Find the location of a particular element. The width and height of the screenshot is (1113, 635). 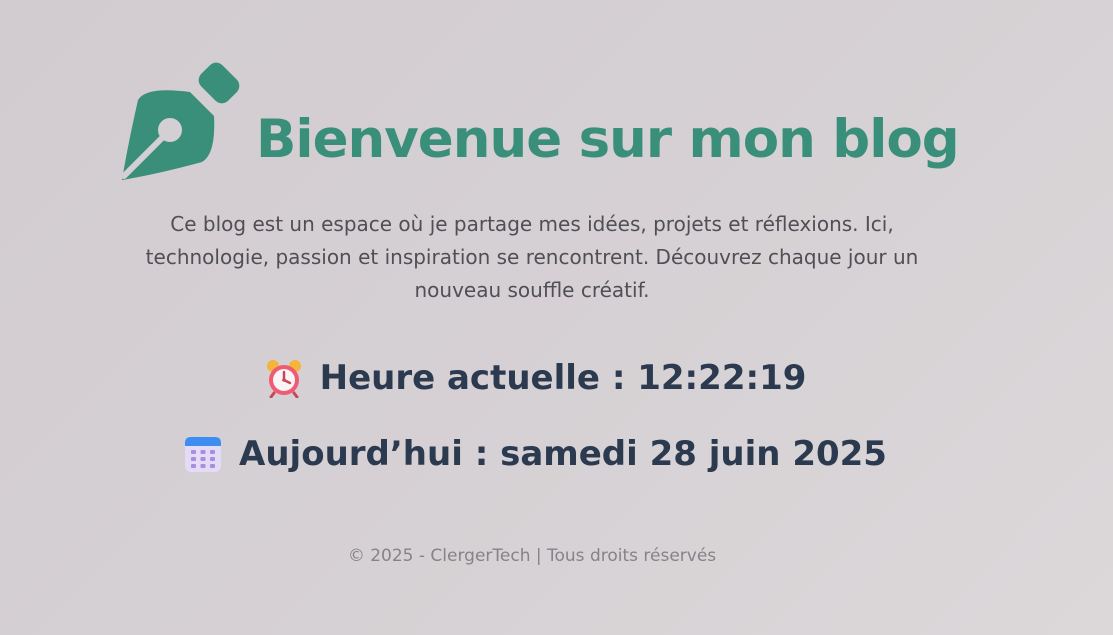

current-date-label: Aujourd’hui : samedi 28 juin 2025 is located at coordinates (563, 454).